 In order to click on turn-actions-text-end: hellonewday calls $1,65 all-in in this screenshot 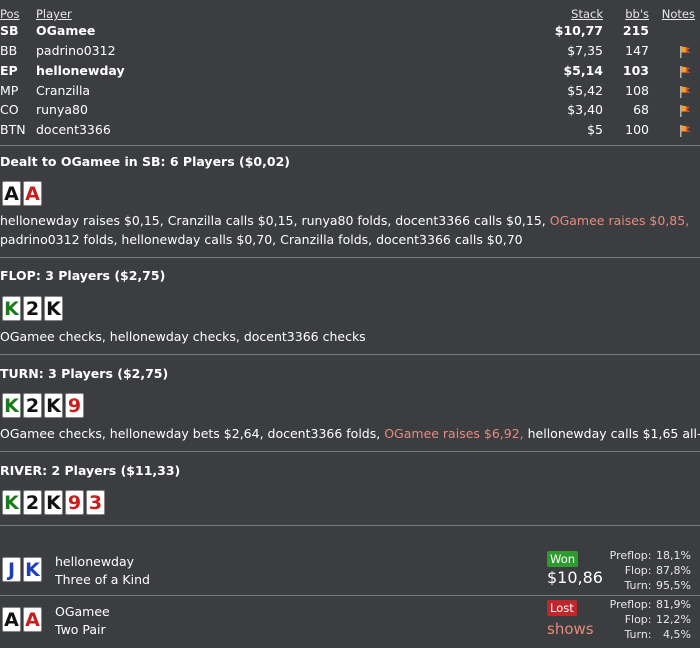, I will do `click(611, 433)`.